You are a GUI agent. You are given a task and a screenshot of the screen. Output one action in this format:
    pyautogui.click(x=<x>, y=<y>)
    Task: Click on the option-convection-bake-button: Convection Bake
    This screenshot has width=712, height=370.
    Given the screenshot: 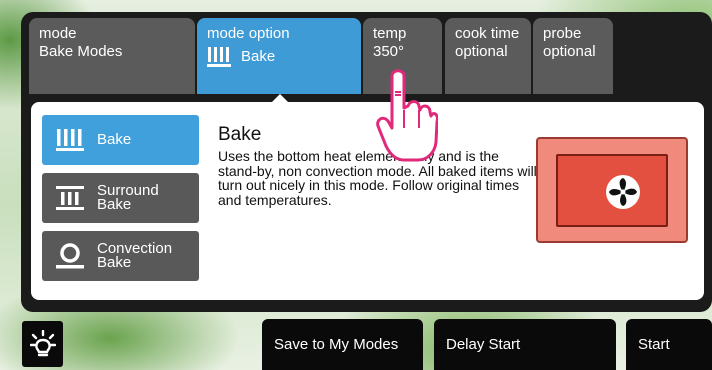 What is the action you would take?
    pyautogui.click(x=120, y=256)
    